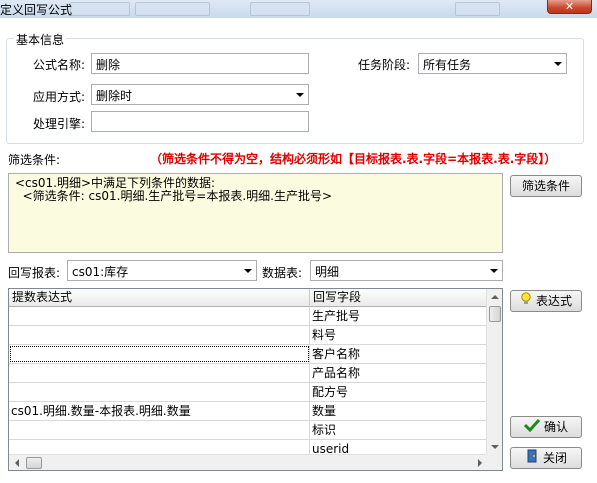 This screenshot has height=483, width=597. Describe the element at coordinates (399, 316) in the screenshot. I see `field-cell: 生产批号` at that location.